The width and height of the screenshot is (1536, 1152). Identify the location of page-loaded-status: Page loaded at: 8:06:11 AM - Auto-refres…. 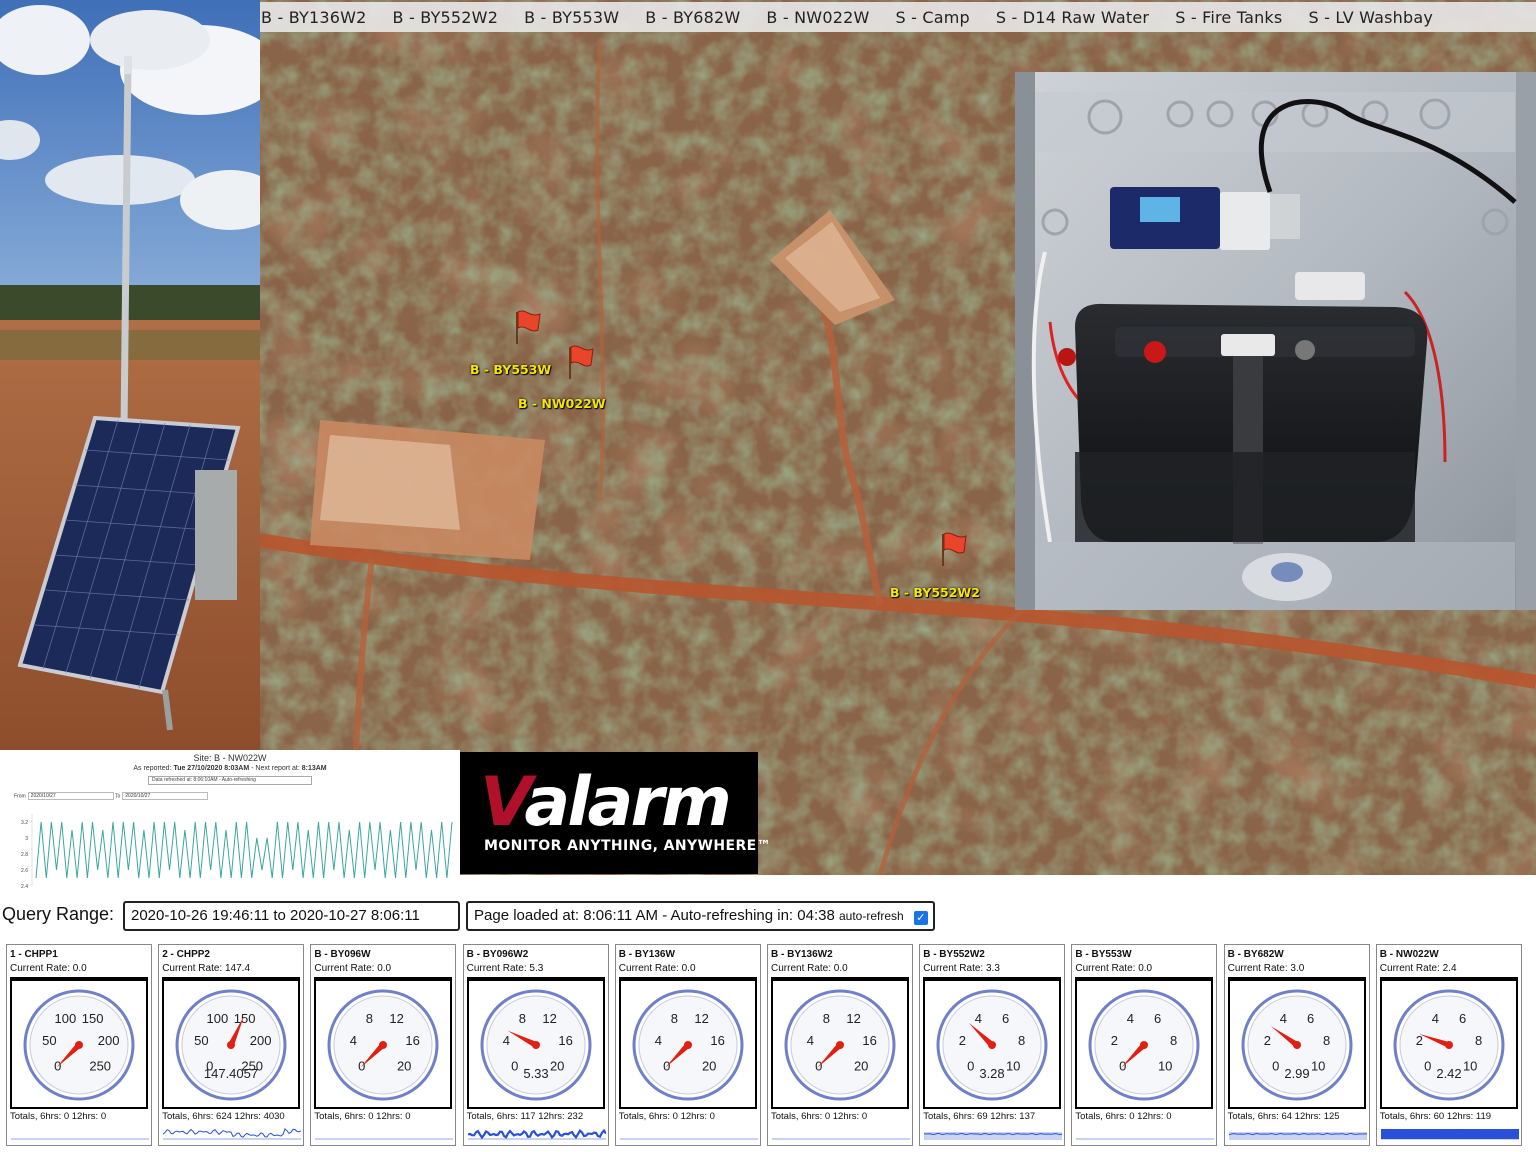
(700, 916).